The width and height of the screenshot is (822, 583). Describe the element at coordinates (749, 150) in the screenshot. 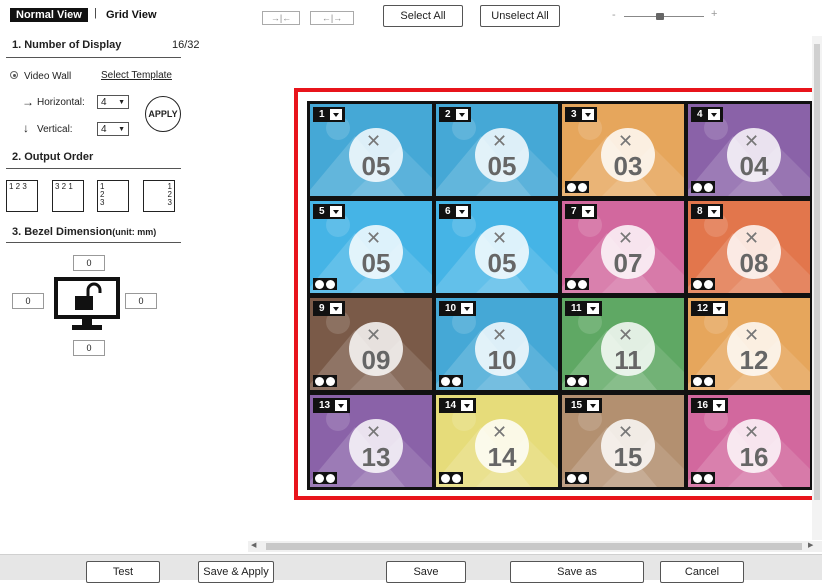

I see `wall-tile: ✕ 04 4` at that location.